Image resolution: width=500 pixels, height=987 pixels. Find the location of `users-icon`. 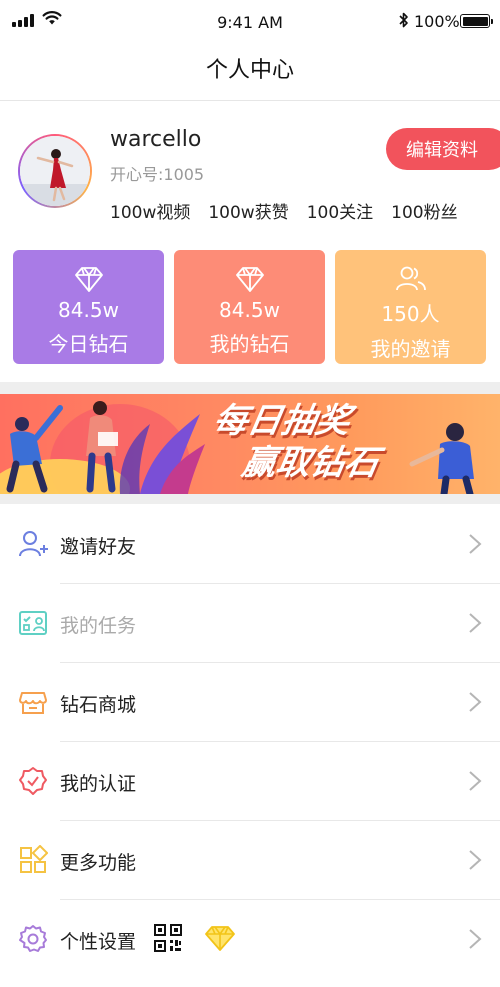

users-icon is located at coordinates (410, 278).